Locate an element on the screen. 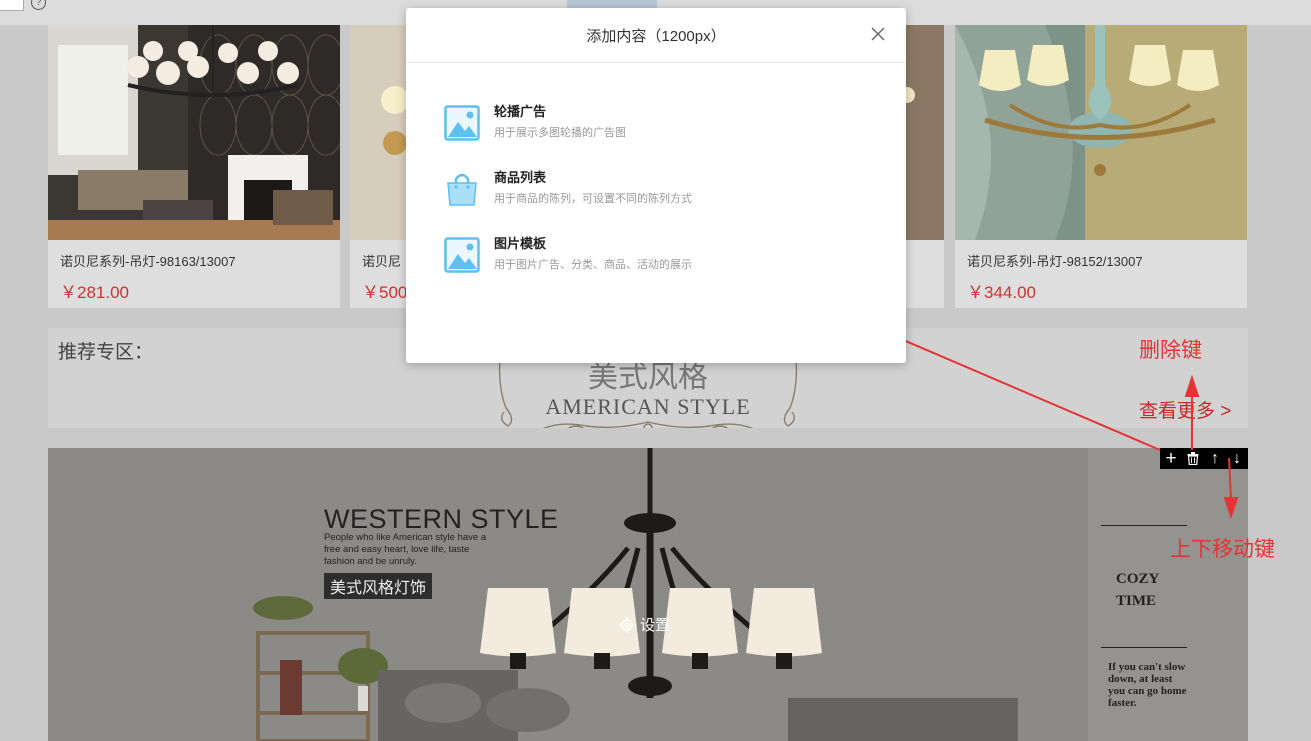 This screenshot has height=741, width=1311. option-product-list: 商品列表 用于商品的陈列，可设置不同的陈列方式 is located at coordinates (654, 191).